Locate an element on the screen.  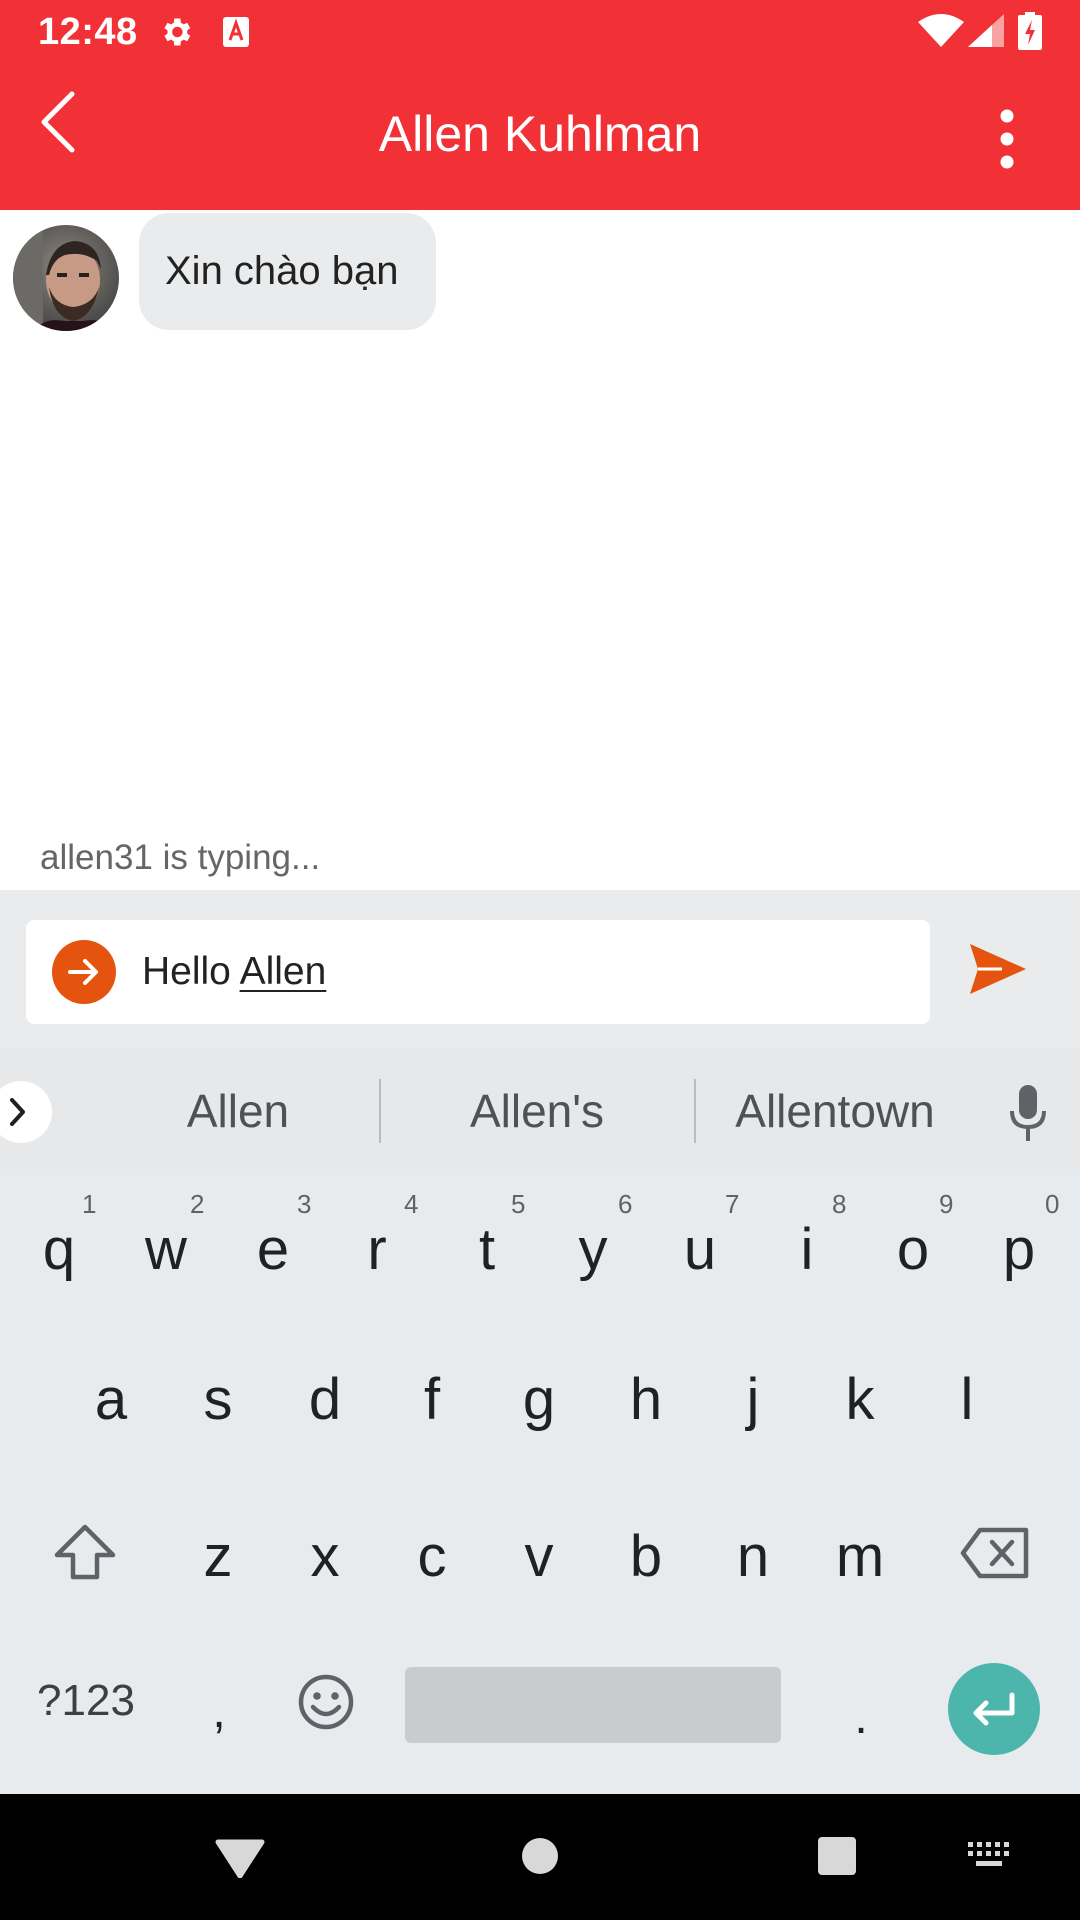
settings-icon is located at coordinates (176, 34).